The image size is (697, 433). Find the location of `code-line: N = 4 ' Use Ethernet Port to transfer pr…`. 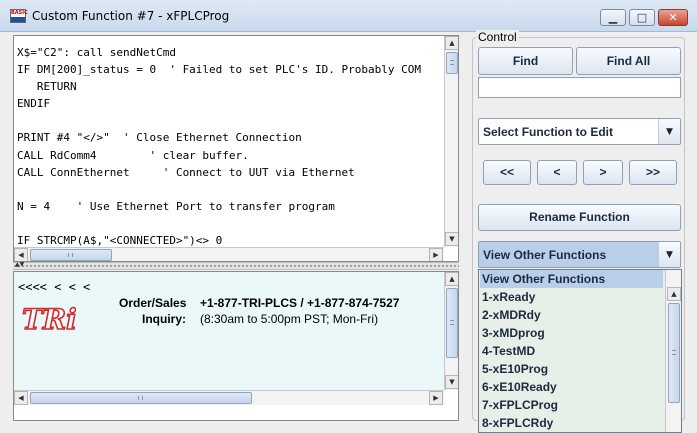

code-line: N = 4 ' Use Ethernet Port to transfer pr… is located at coordinates (176, 206).